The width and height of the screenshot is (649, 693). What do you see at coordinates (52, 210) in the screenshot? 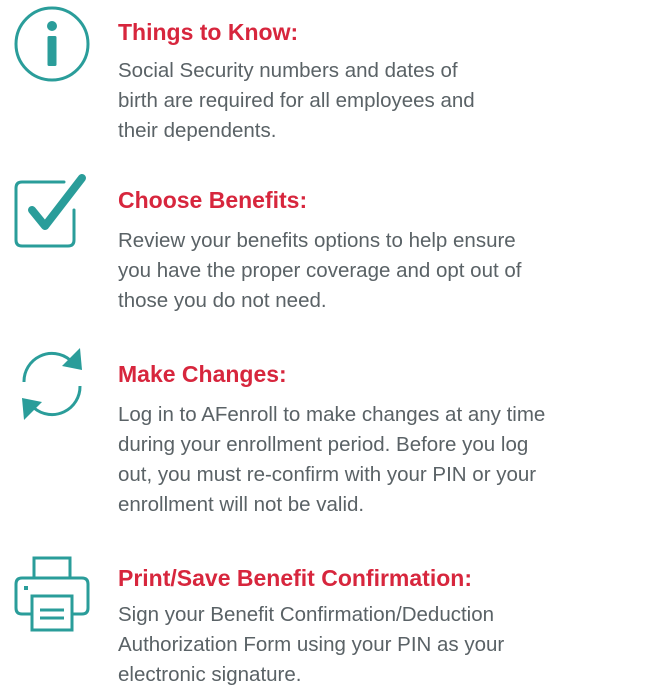
I see `checkbox-icon` at bounding box center [52, 210].